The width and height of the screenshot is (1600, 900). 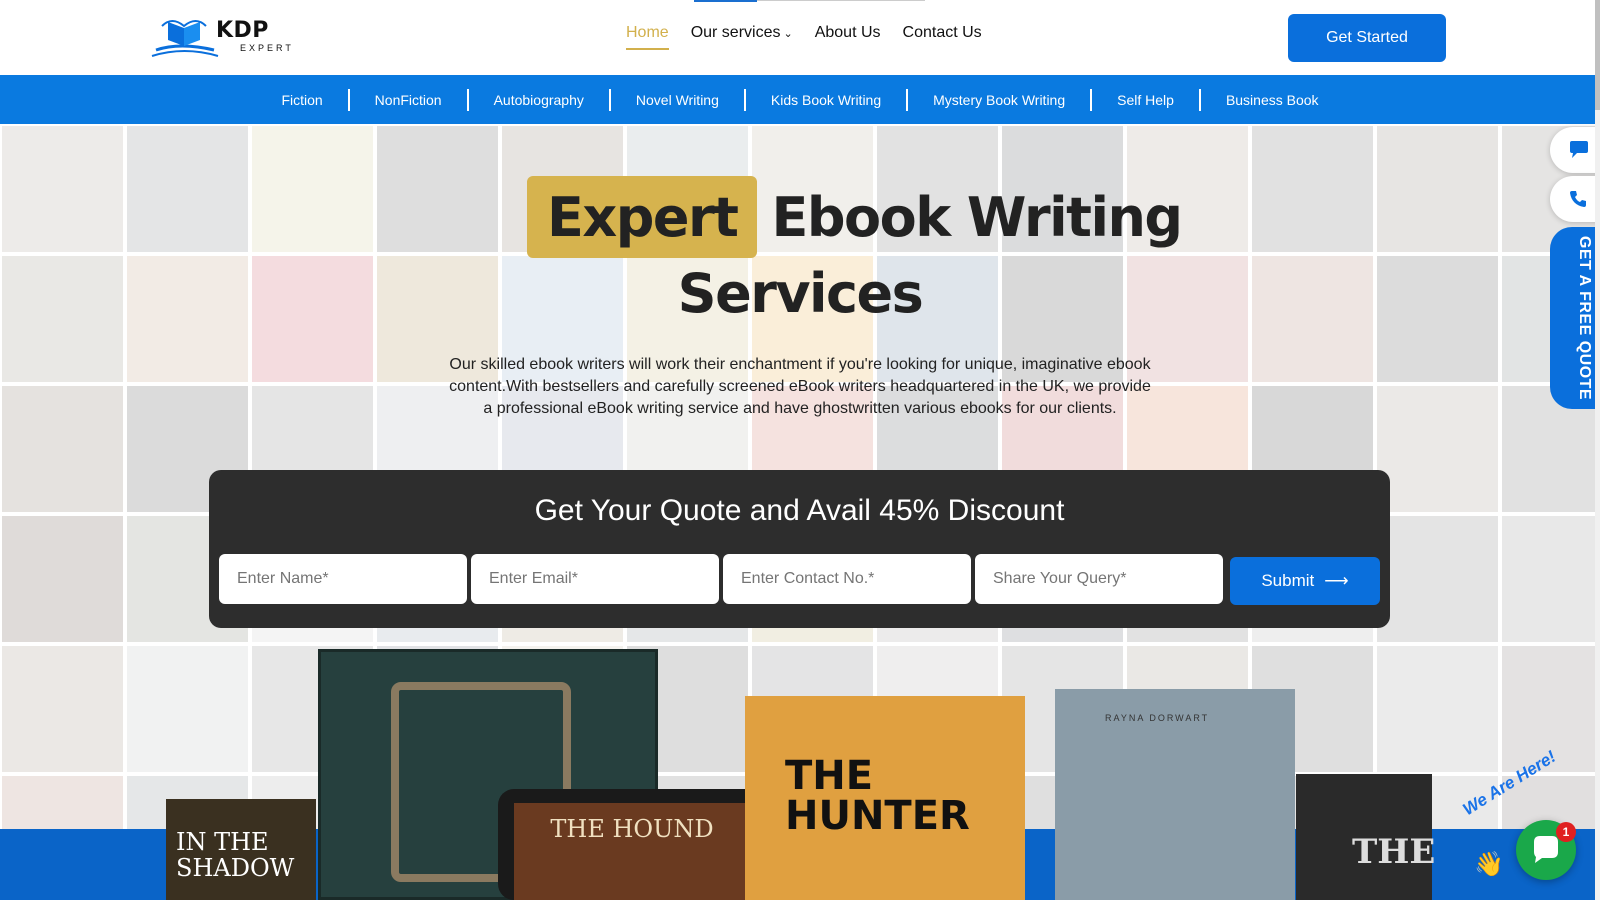 I want to click on nav-our-services: Our services ⌄, so click(x=742, y=37).